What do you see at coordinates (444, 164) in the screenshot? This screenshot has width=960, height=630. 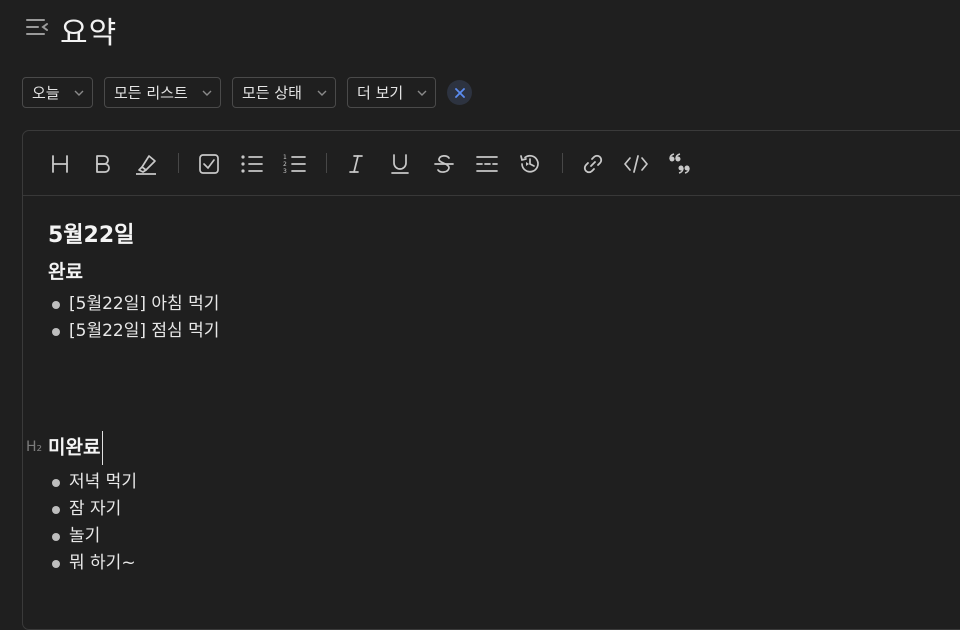 I see `strikethrough-icon` at bounding box center [444, 164].